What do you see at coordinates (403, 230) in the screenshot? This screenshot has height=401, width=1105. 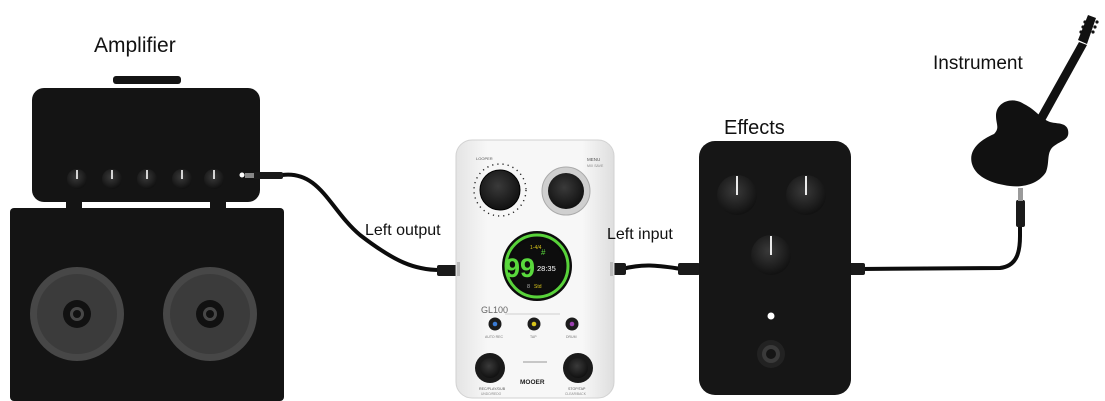 I see `left-output-label: Left output` at bounding box center [403, 230].